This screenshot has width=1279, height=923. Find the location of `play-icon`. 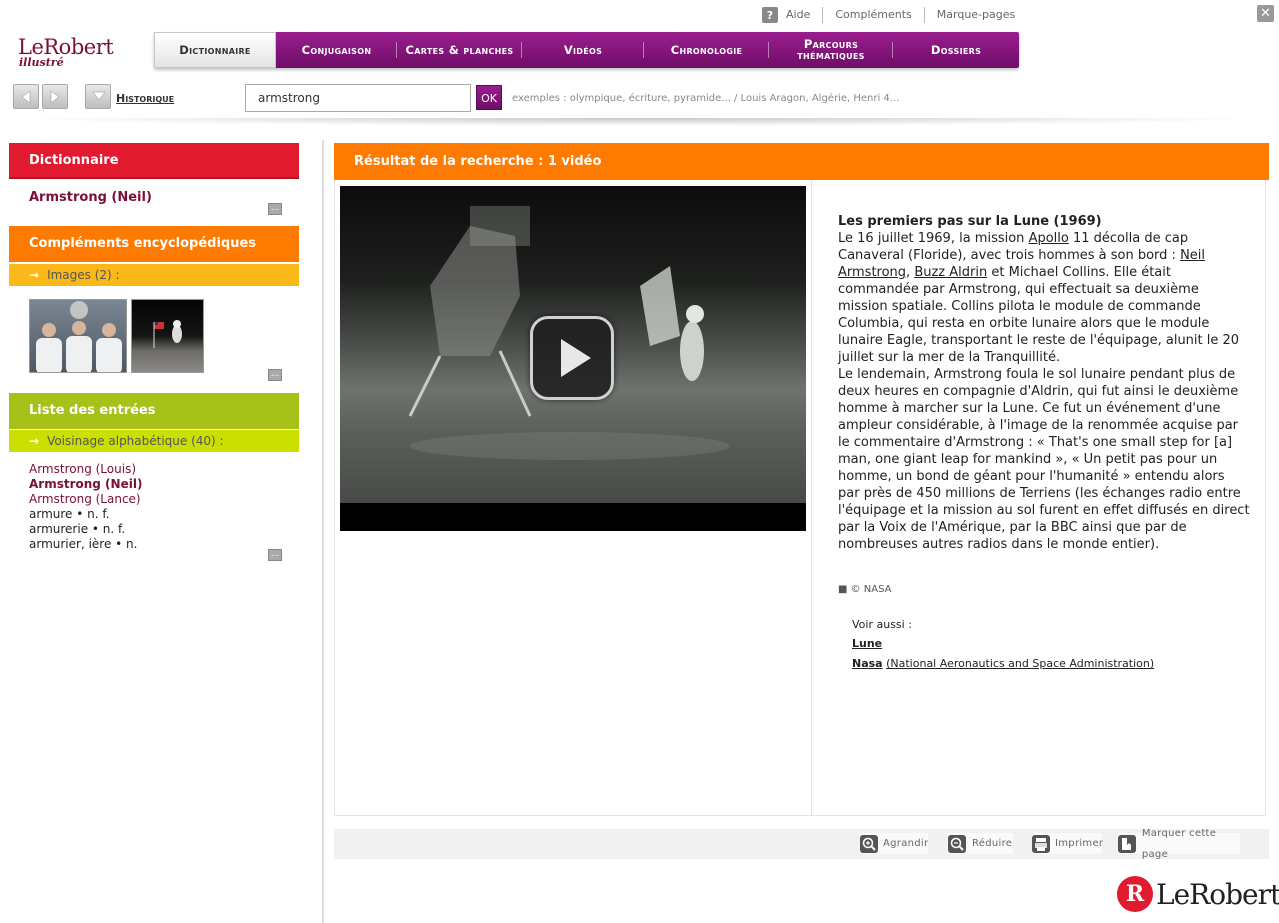

play-icon is located at coordinates (576, 358).